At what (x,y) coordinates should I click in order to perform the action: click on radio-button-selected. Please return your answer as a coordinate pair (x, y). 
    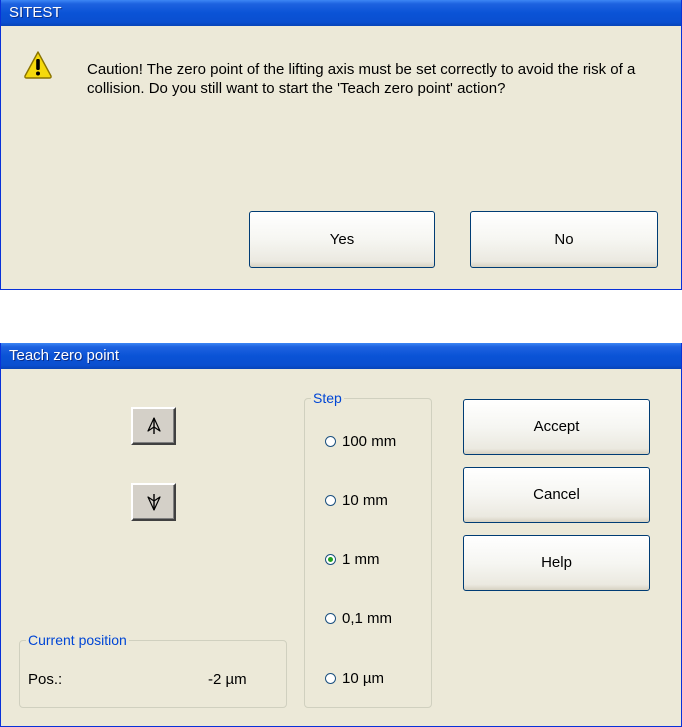
    Looking at the image, I should click on (330, 559).